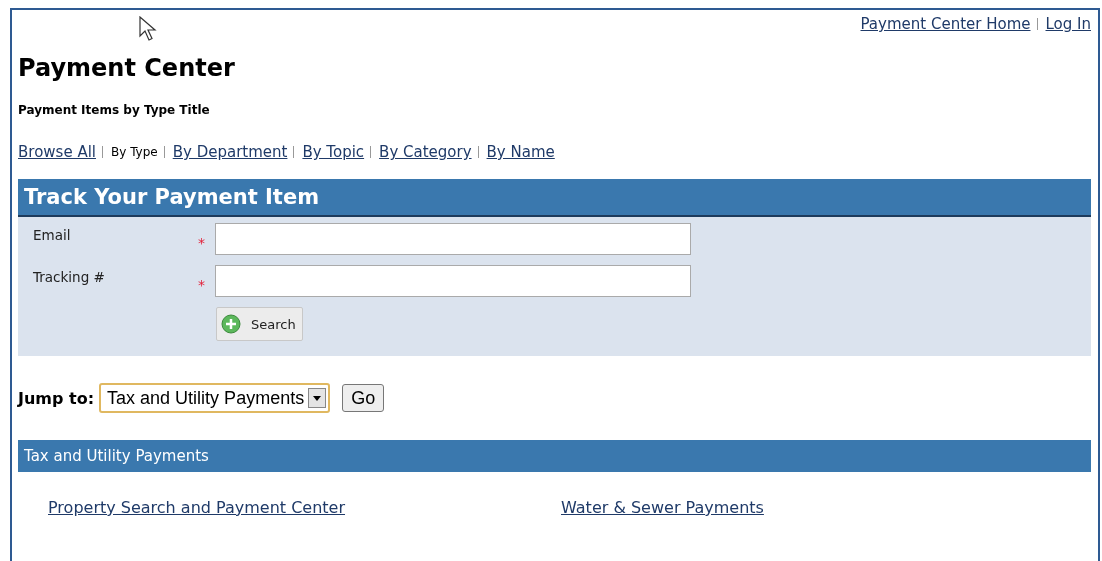  What do you see at coordinates (1068, 24) in the screenshot?
I see `top-link: Log In` at bounding box center [1068, 24].